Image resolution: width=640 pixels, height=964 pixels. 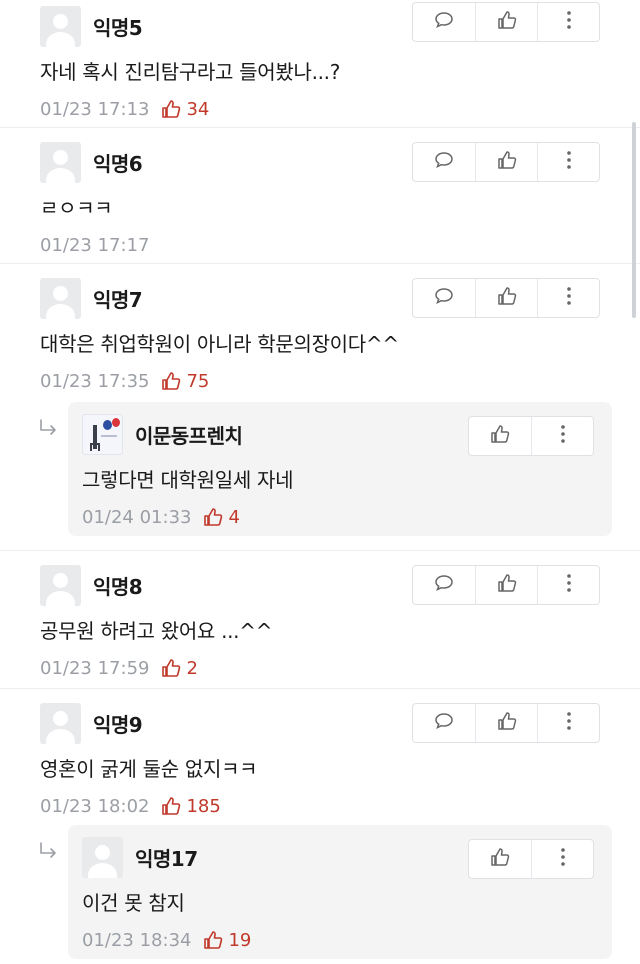 I want to click on comment-text: 공무원 하려고 왔어요 ...^^, so click(x=156, y=631).